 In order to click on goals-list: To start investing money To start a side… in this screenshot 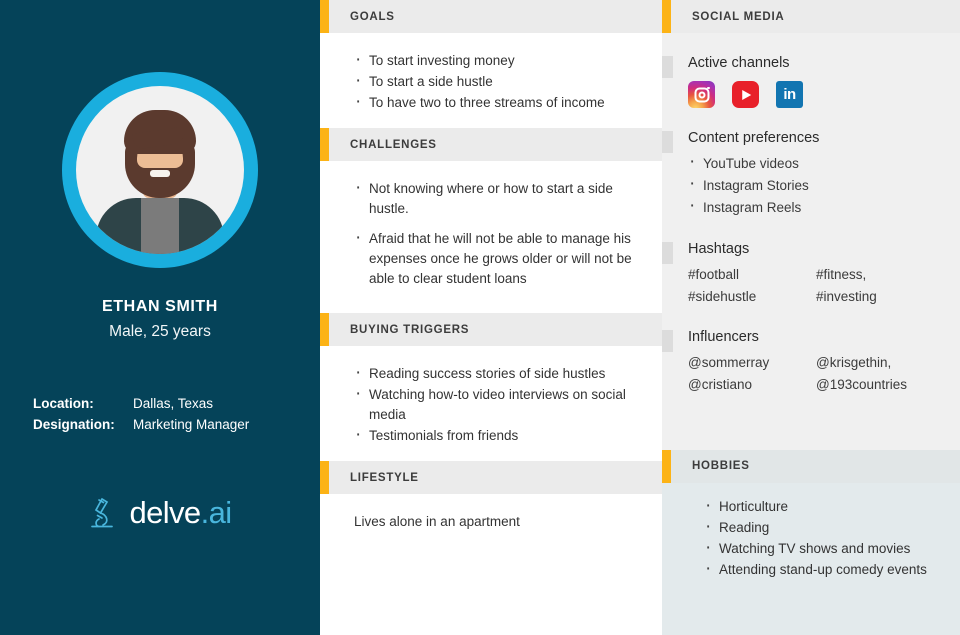, I will do `click(498, 81)`.